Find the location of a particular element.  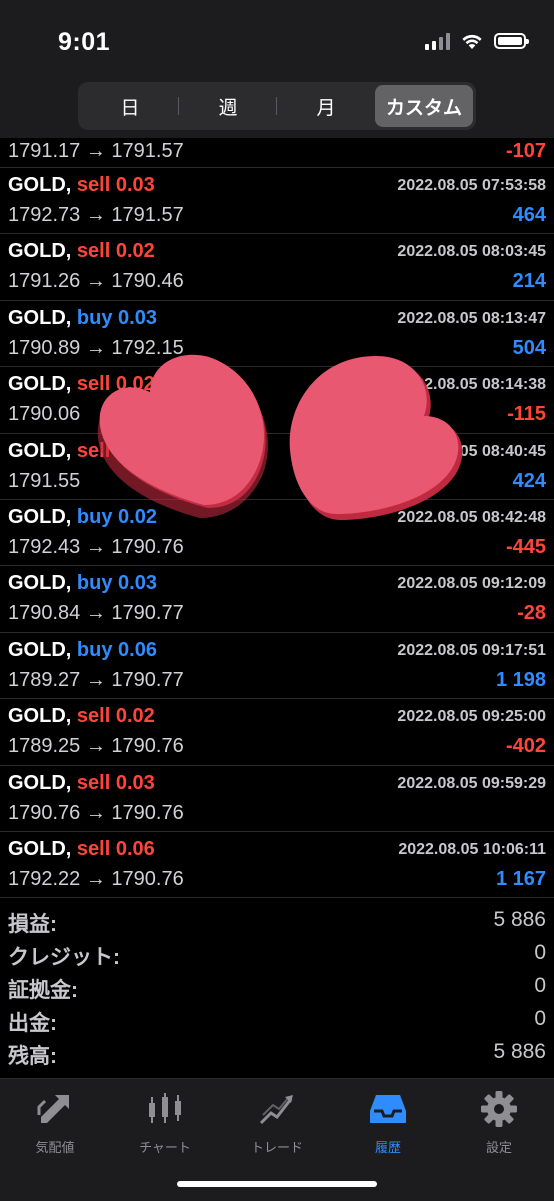

trade-title: GOLD, sell 0.02 is located at coordinates (81, 384).